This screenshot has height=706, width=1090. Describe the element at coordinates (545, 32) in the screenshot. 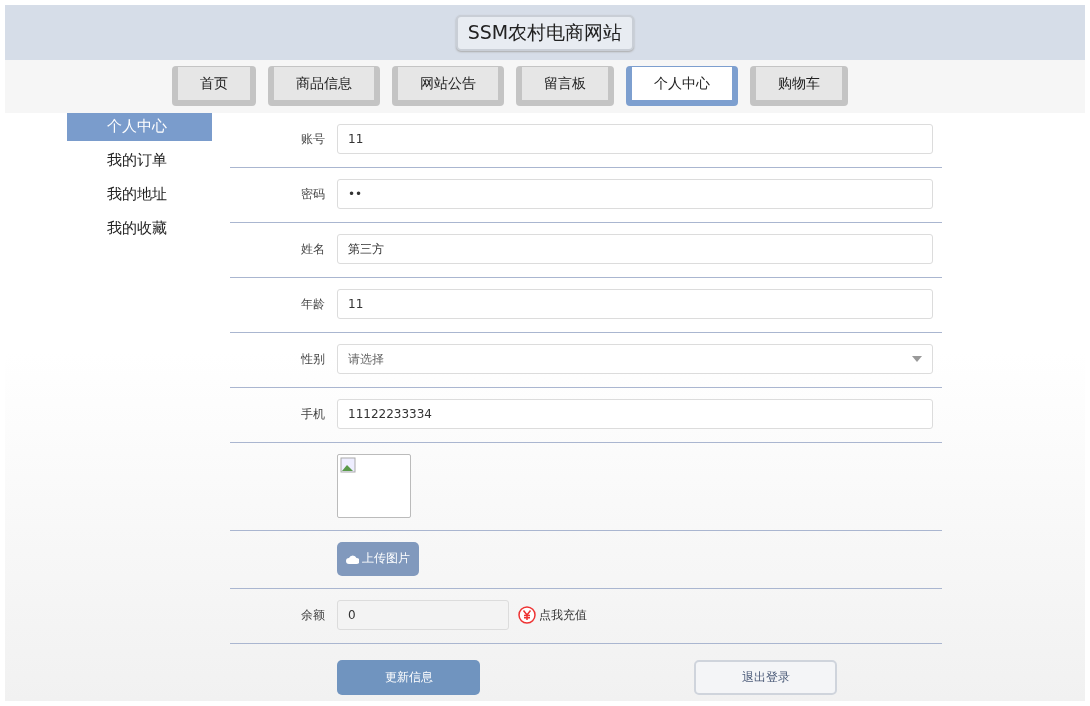

I see `site-title: SSM农村电商网站` at that location.